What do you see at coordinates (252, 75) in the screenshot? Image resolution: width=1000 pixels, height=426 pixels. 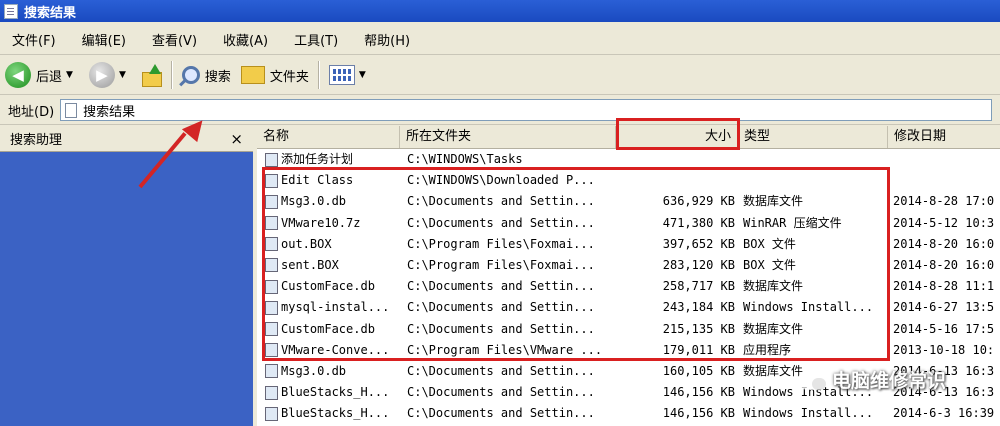 I see `folder-icon` at bounding box center [252, 75].